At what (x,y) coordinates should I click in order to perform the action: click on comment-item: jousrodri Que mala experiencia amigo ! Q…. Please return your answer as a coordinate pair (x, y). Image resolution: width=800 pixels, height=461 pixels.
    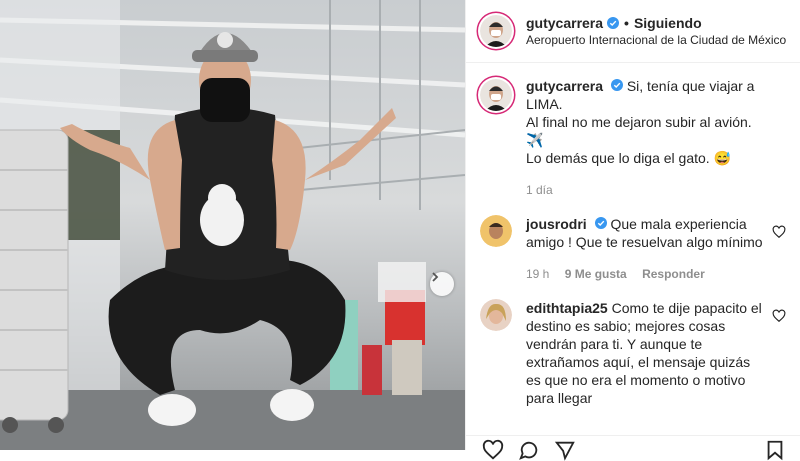
    Looking at the image, I should click on (633, 249).